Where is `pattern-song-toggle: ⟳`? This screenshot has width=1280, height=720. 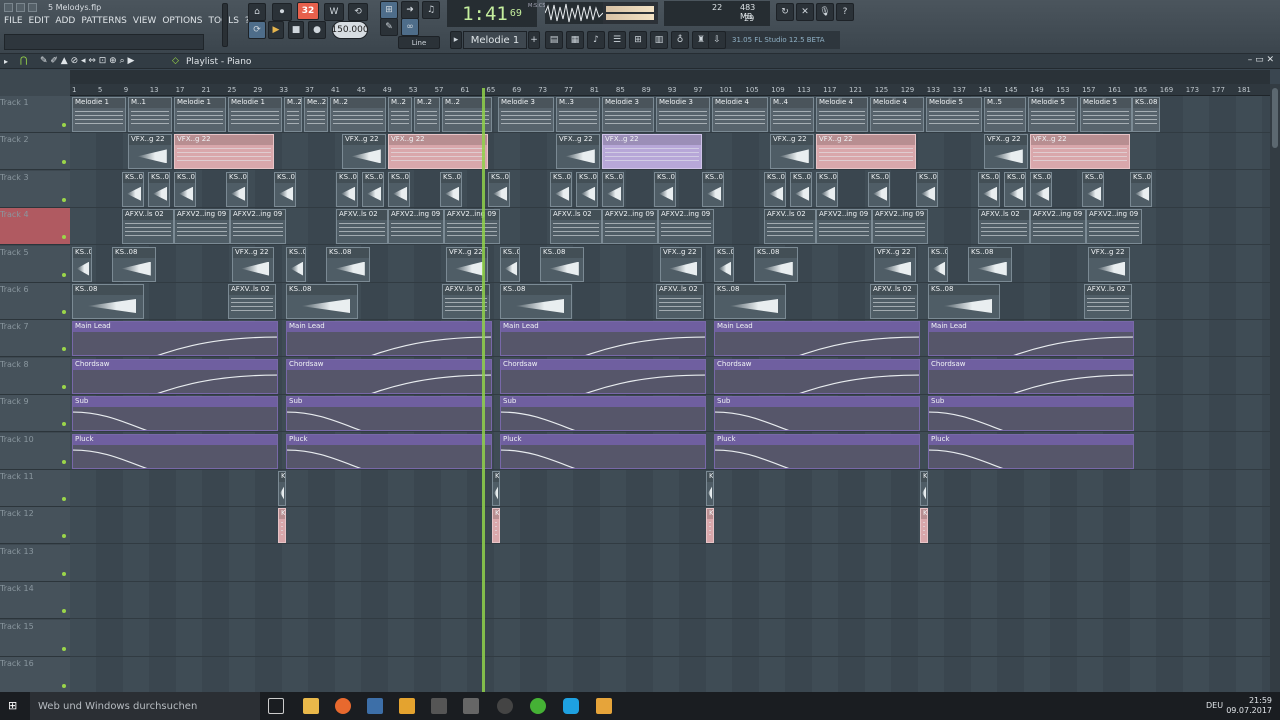 pattern-song-toggle: ⟳ is located at coordinates (257, 30).